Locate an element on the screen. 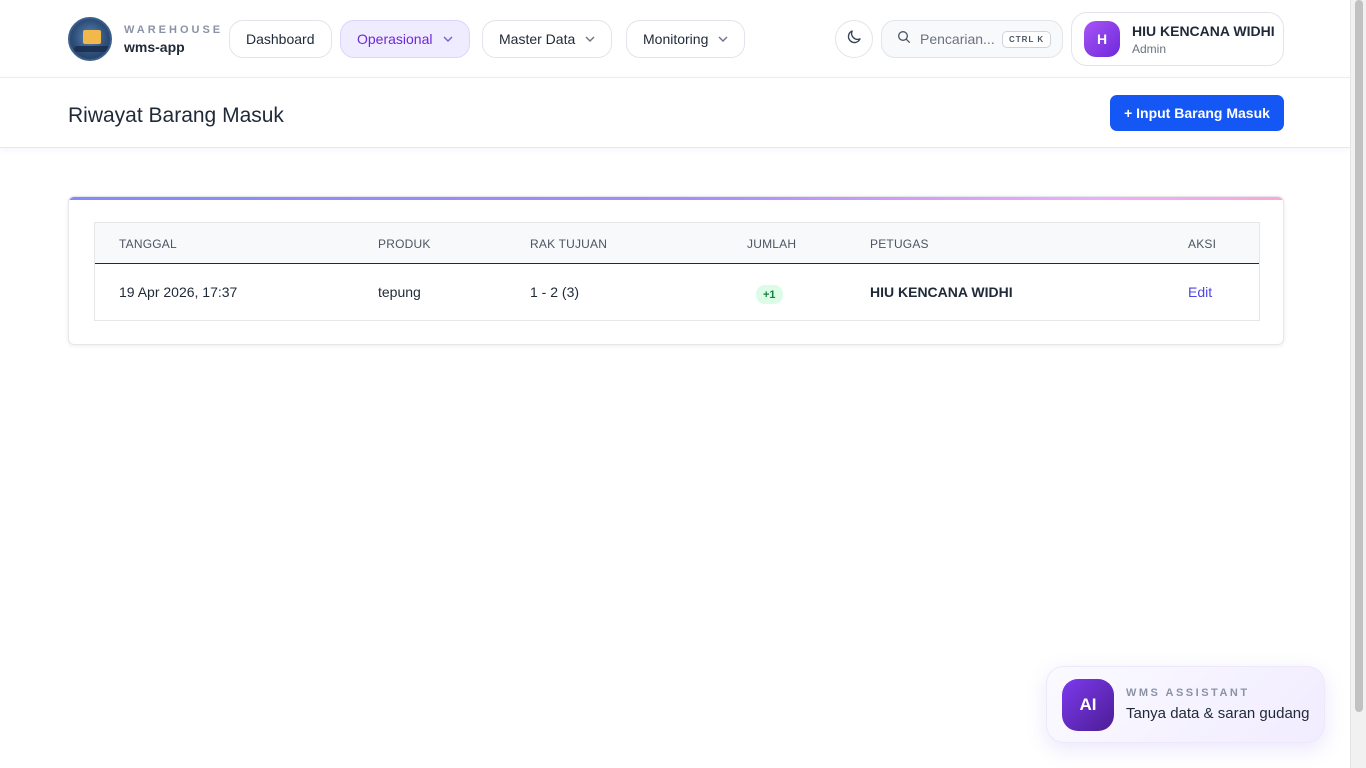 The height and width of the screenshot is (768, 1366). nav-master-data-label: Master Data is located at coordinates (537, 39).